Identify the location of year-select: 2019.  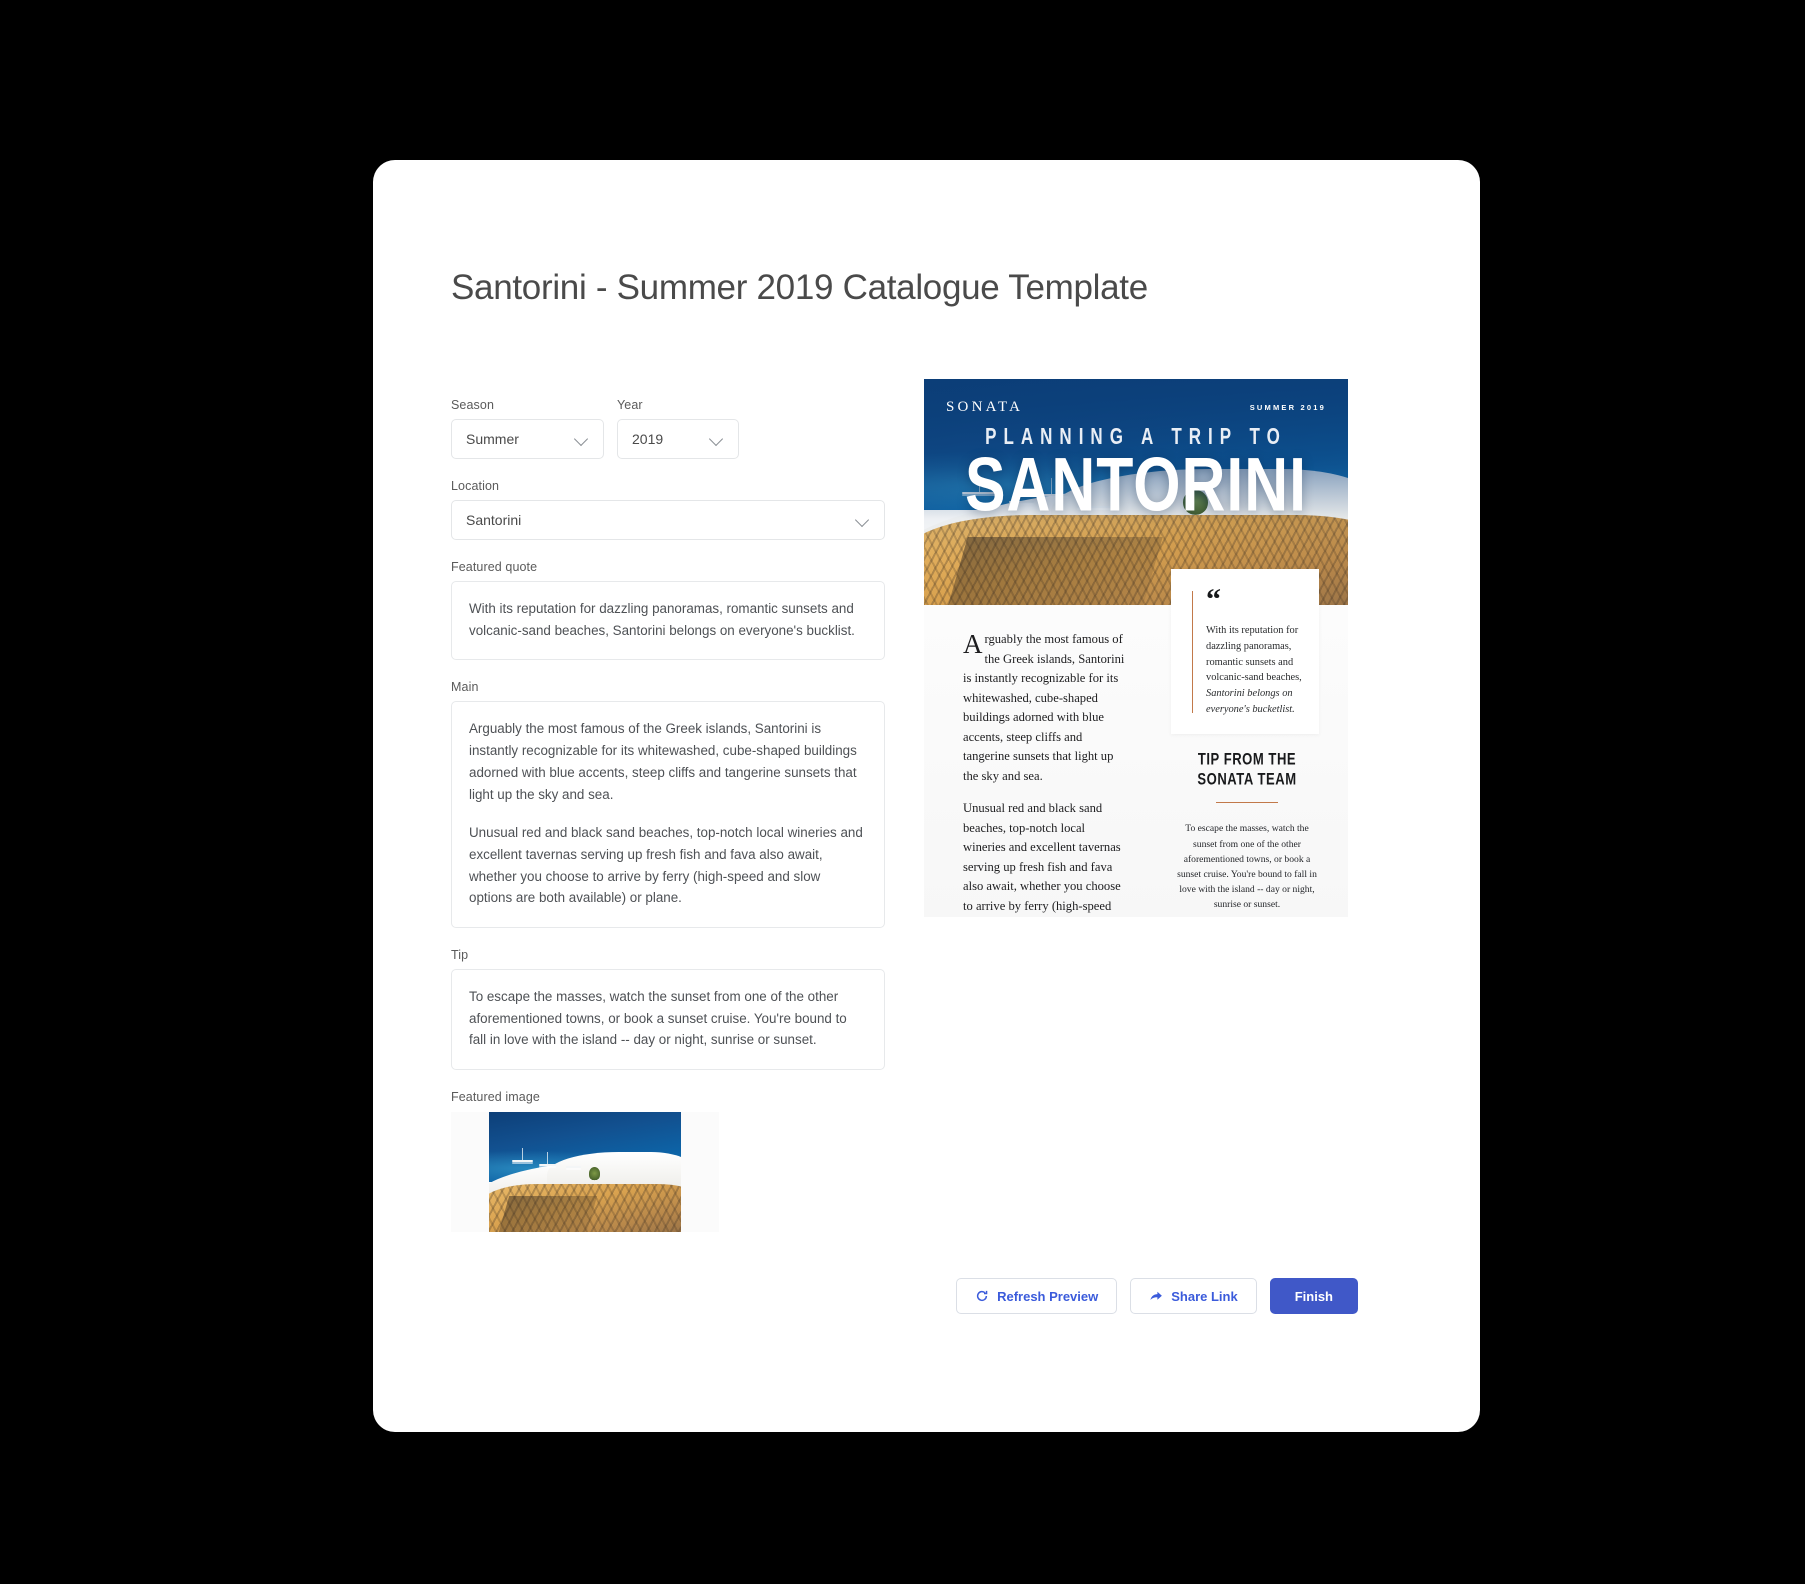
(678, 439).